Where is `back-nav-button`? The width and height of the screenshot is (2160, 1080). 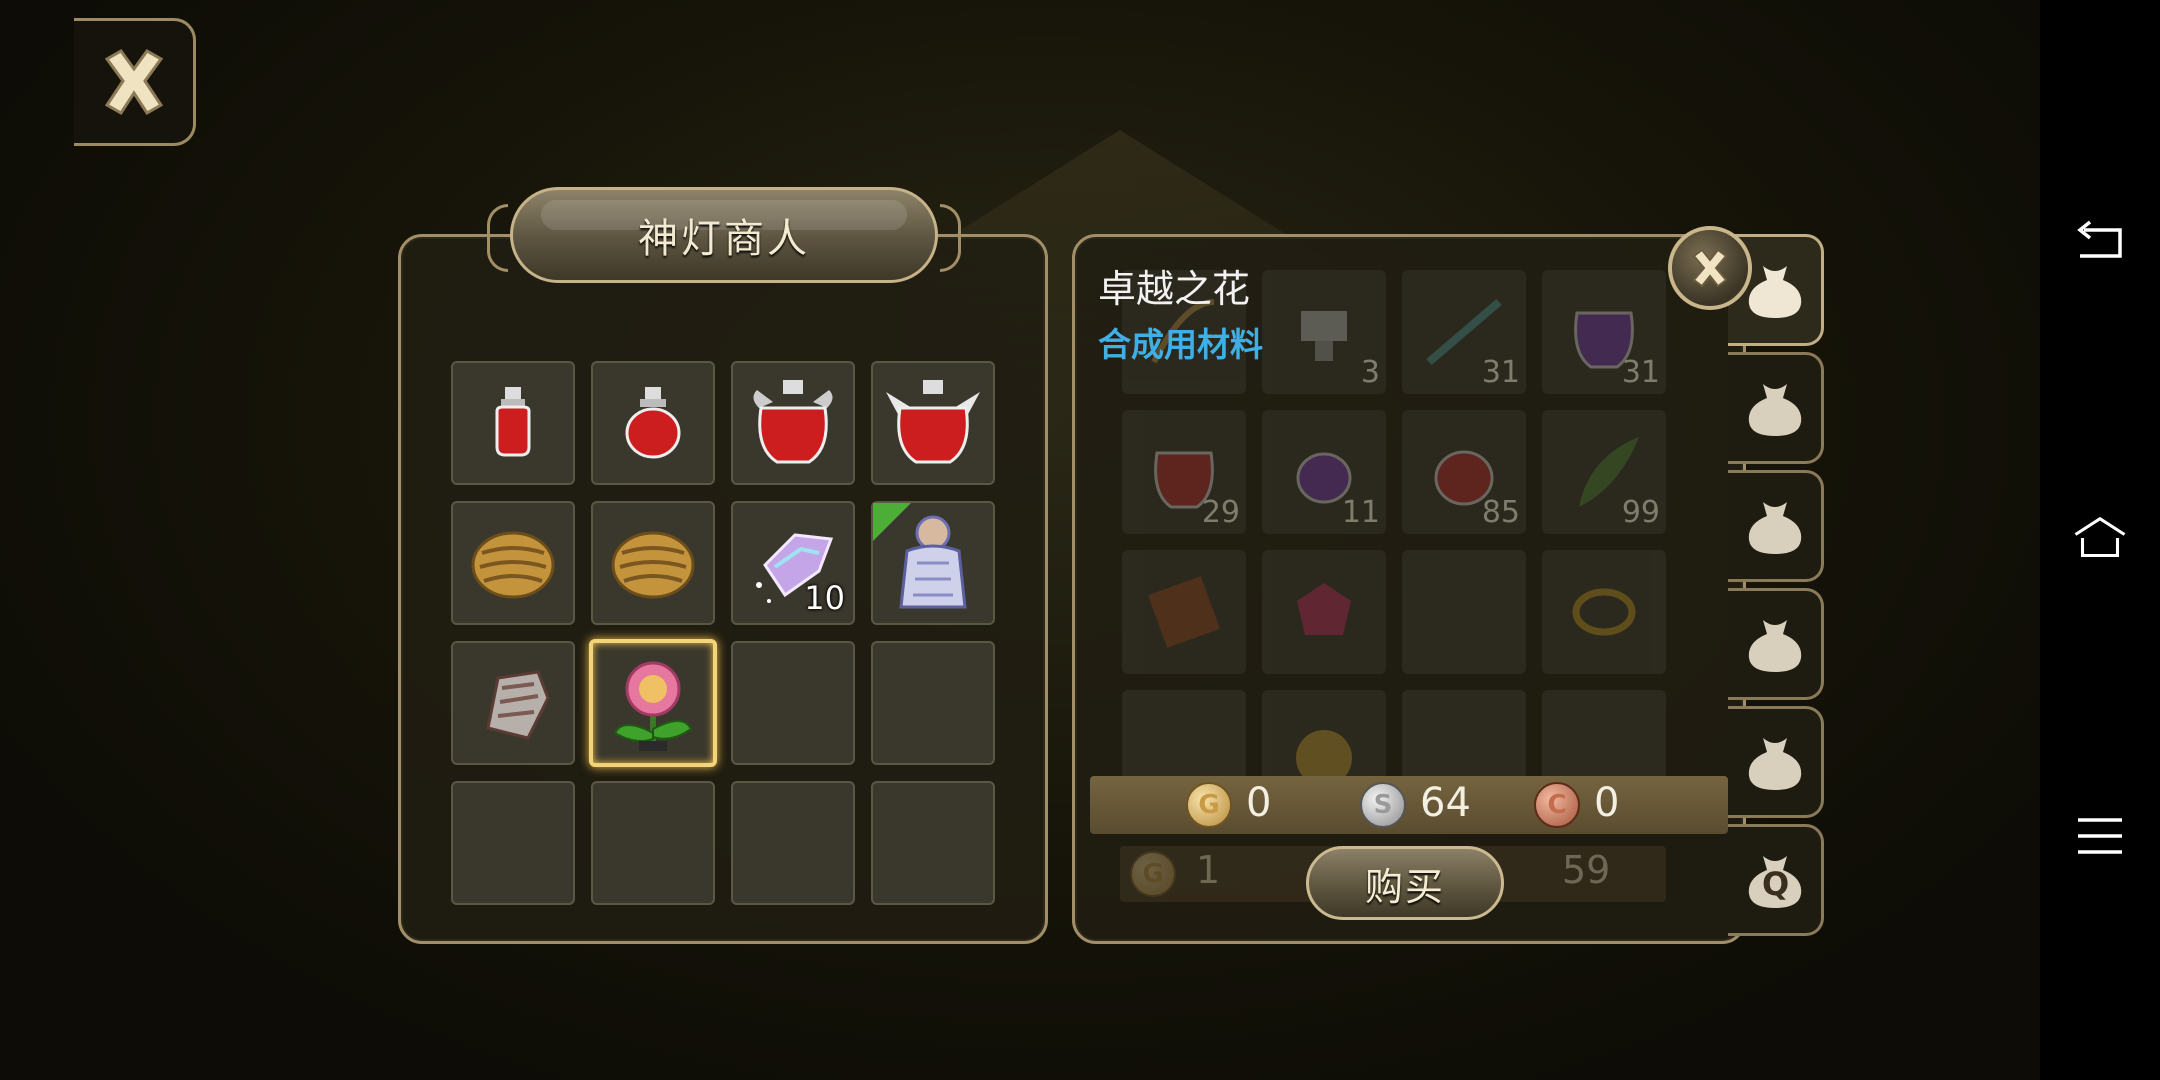 back-nav-button is located at coordinates (2100, 244).